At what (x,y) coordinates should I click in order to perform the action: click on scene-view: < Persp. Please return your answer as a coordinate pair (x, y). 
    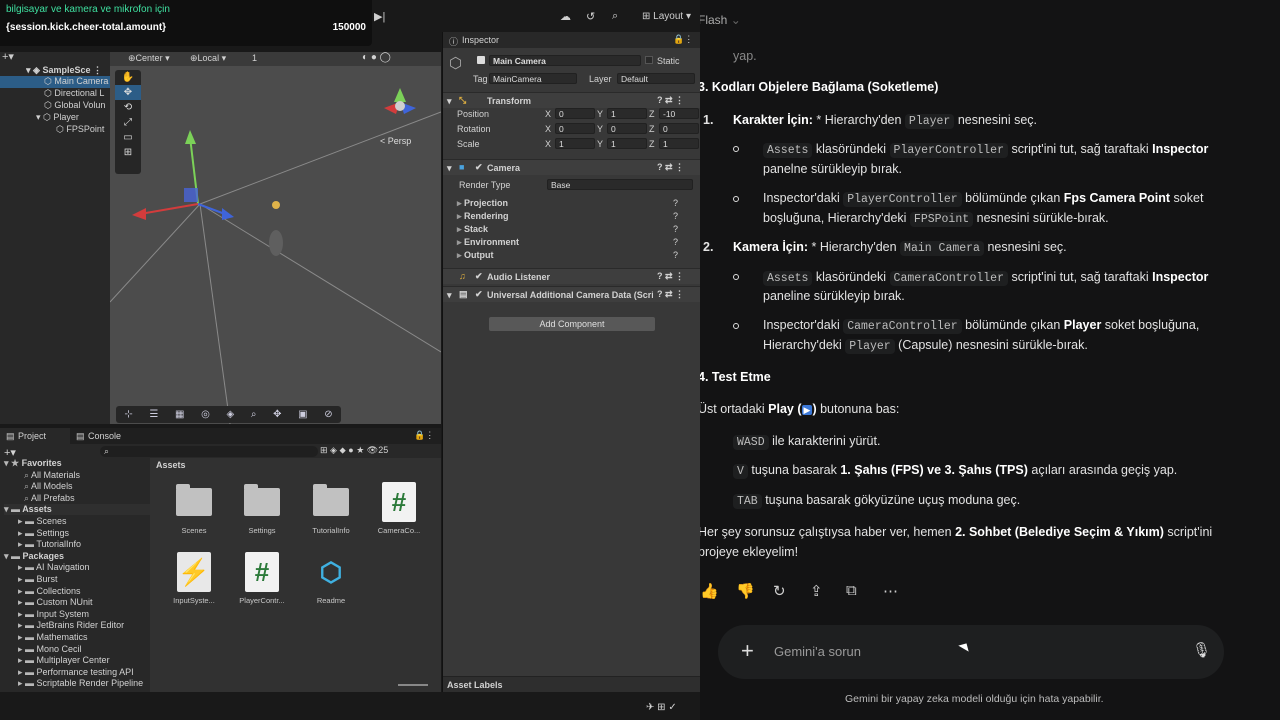
    Looking at the image, I should click on (275, 238).